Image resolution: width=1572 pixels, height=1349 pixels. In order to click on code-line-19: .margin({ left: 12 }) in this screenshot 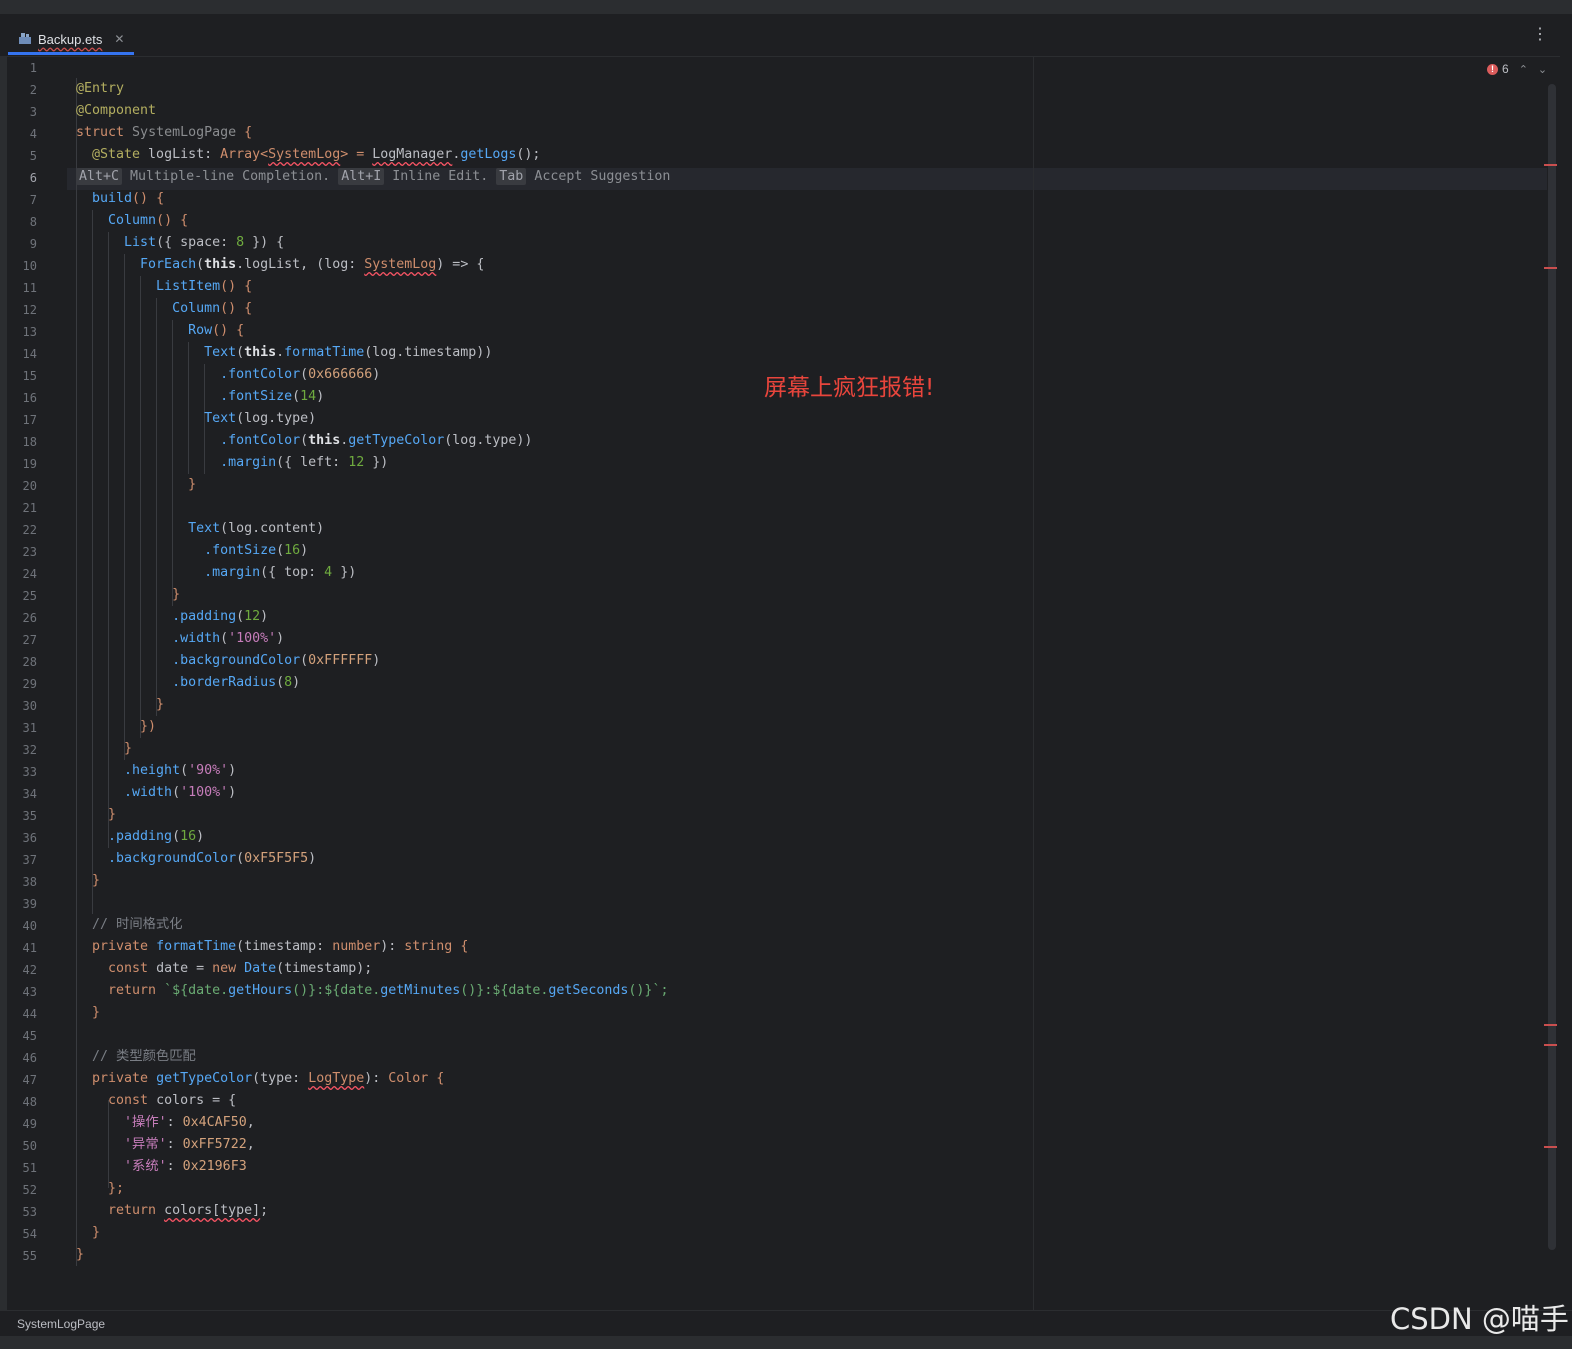, I will do `click(232, 462)`.